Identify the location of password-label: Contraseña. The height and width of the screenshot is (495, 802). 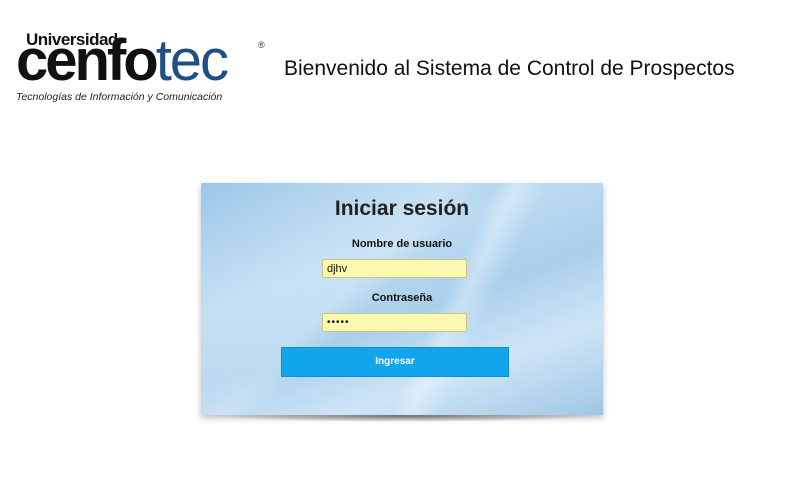
(402, 298).